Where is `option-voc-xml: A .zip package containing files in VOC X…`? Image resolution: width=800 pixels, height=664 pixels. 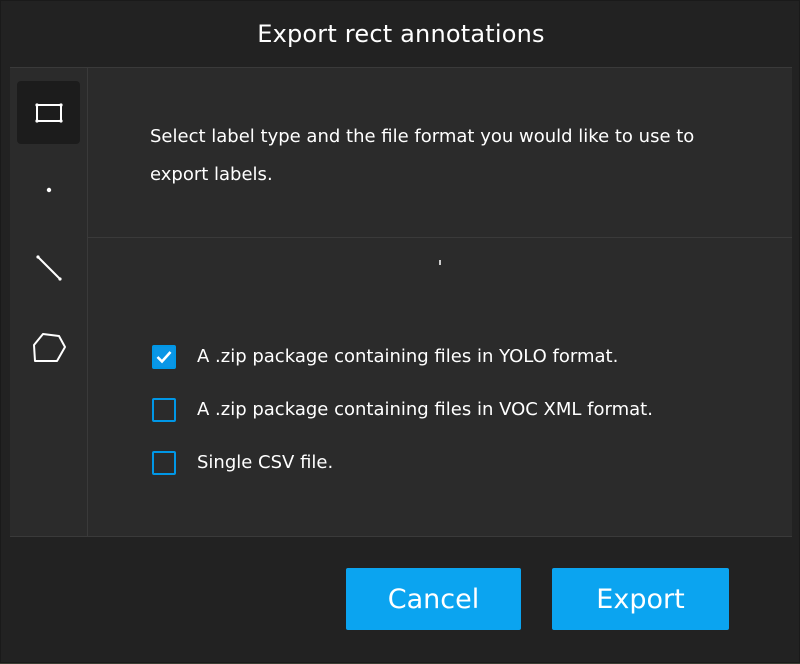
option-voc-xml: A .zip package containing files in VOC X… is located at coordinates (402, 409).